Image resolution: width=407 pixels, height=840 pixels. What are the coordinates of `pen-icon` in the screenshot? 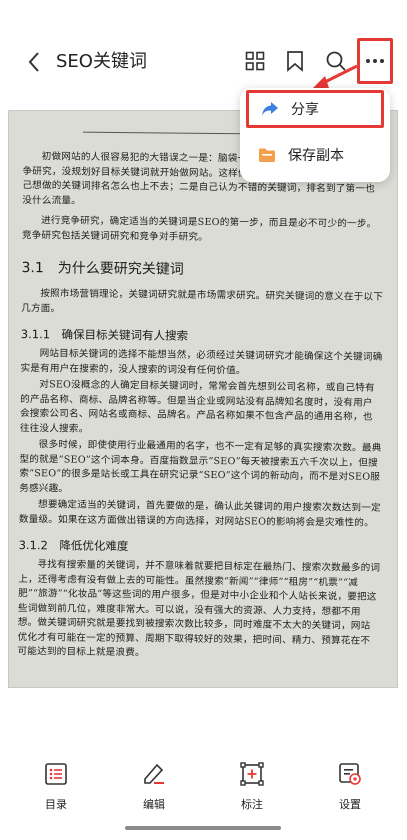 It's located at (154, 774).